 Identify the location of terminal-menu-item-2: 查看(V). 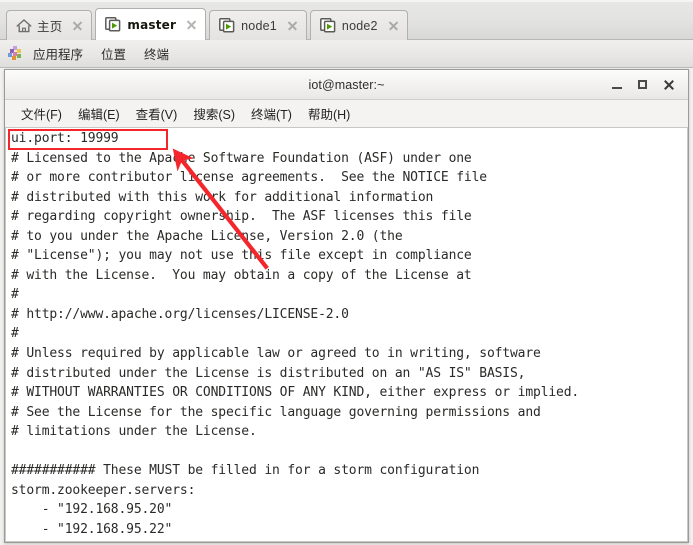
(157, 113).